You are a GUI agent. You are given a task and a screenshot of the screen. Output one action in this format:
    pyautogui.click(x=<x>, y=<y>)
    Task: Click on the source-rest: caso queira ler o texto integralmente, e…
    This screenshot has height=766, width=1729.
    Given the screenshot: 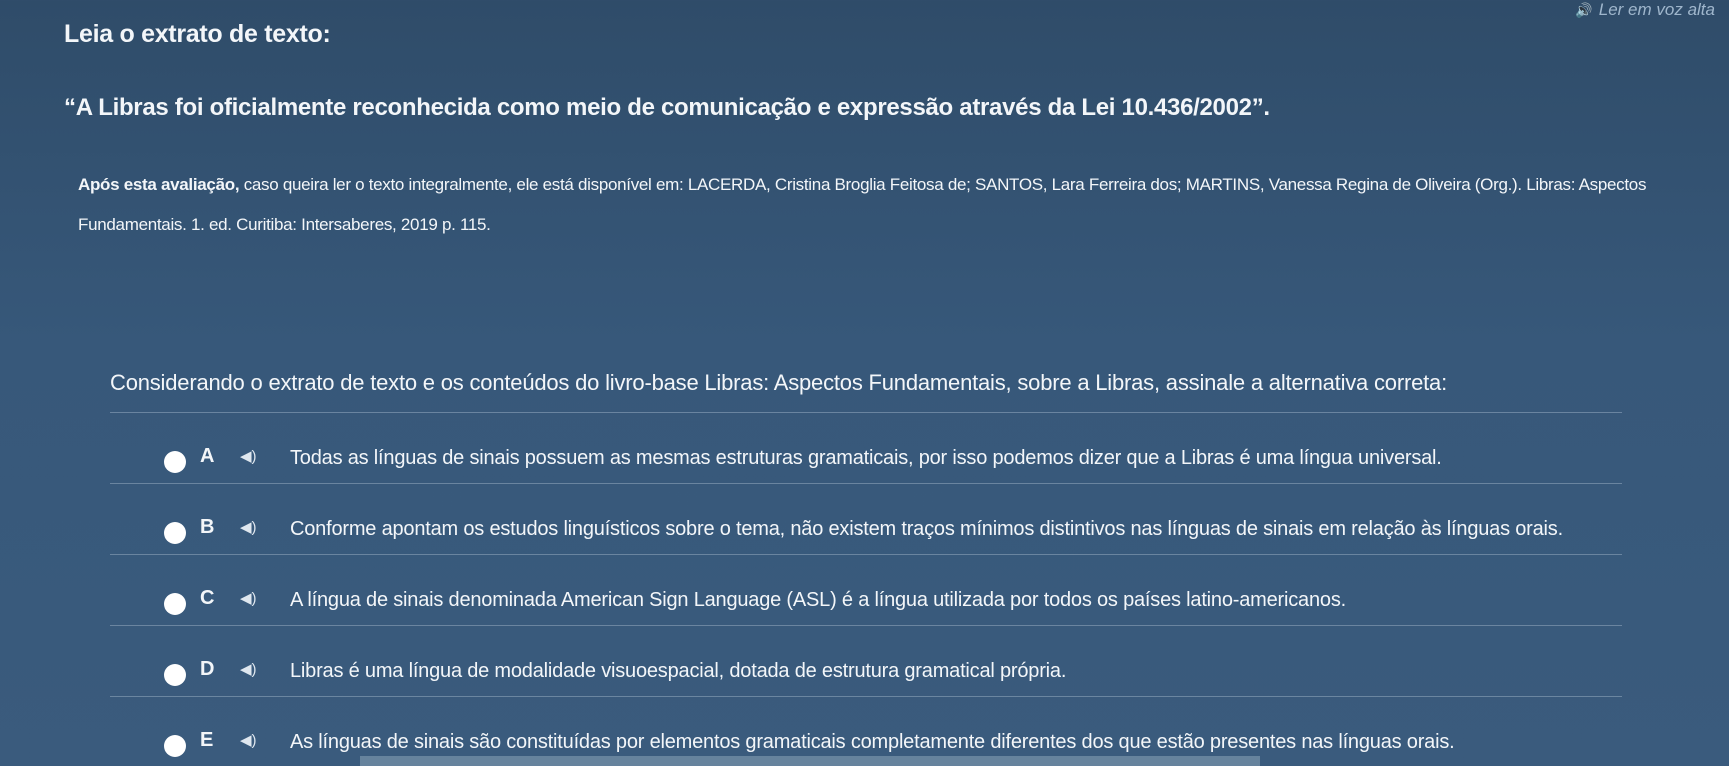 What is the action you would take?
    pyautogui.click(x=862, y=204)
    